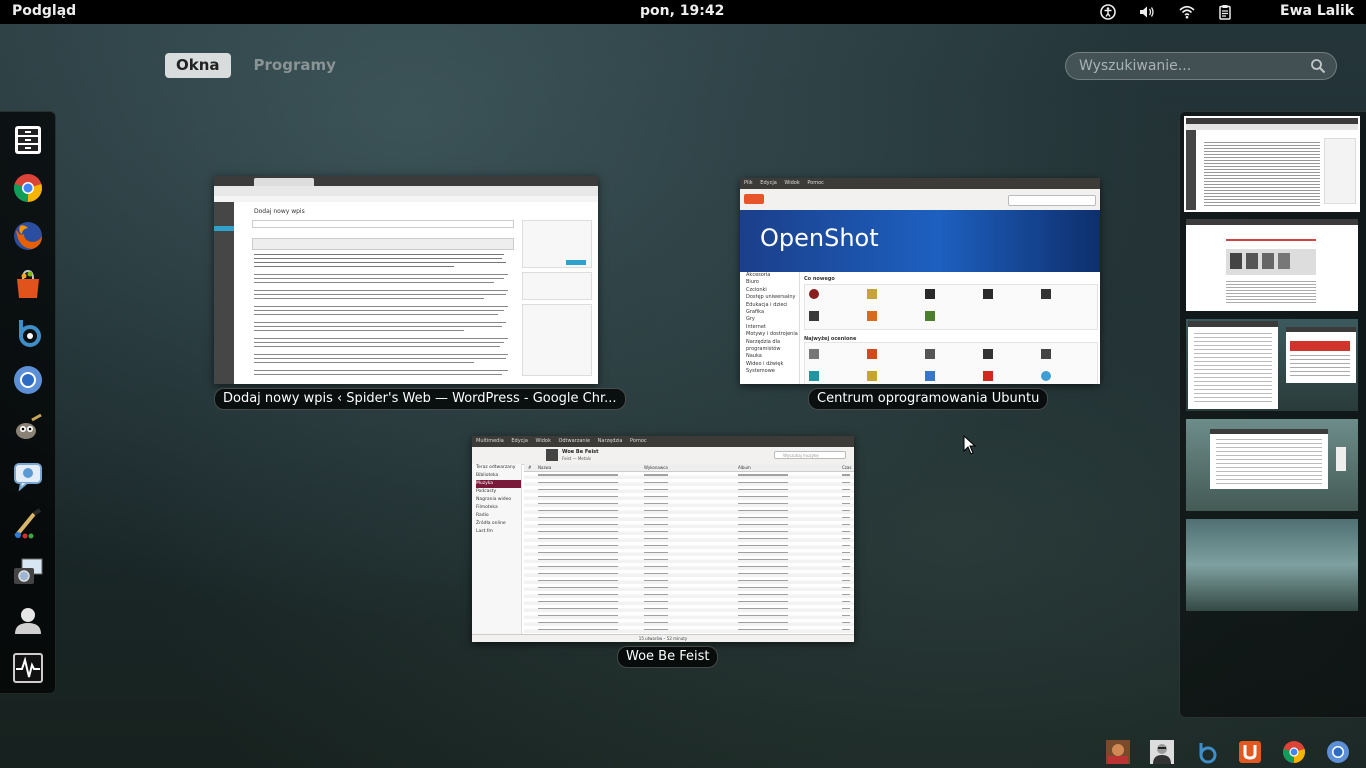  Describe the element at coordinates (529, 467) in the screenshot. I see `column-header: #` at that location.